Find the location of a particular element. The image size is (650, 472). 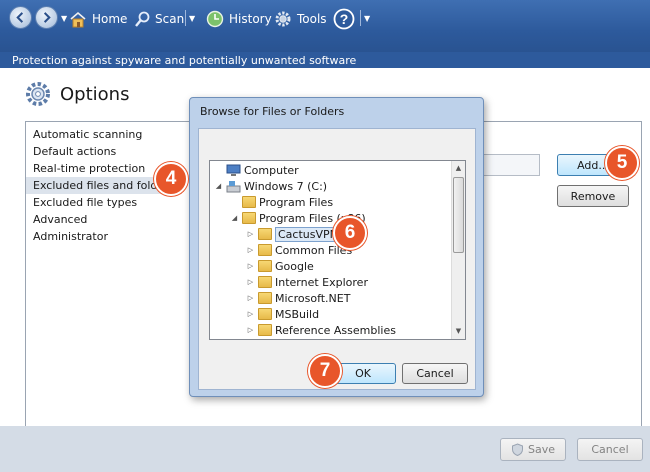

step-badge-4: 4 is located at coordinates (171, 179).